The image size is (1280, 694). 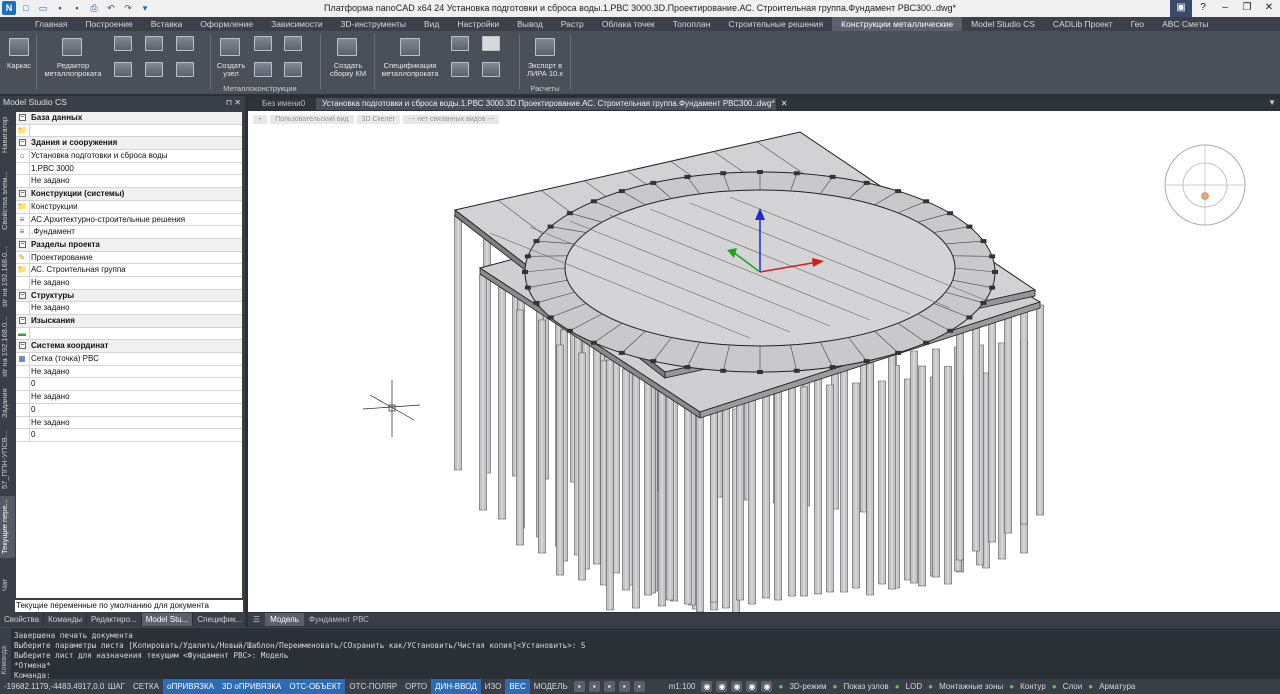 I want to click on status-right-item: Монтажные зоны, so click(x=971, y=686).